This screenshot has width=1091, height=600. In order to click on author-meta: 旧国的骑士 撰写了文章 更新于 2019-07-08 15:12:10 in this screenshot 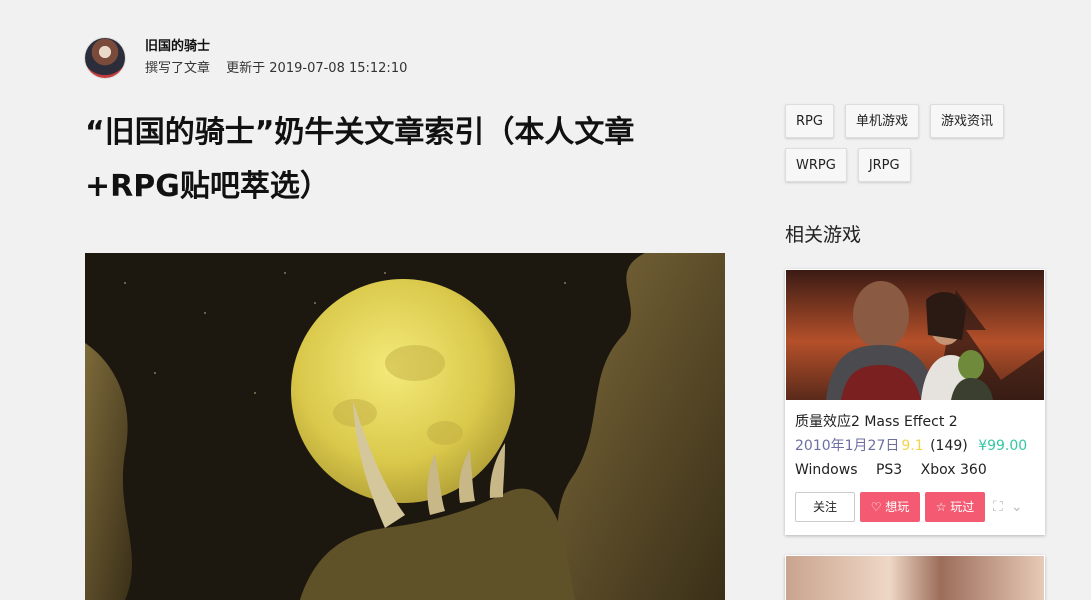, I will do `click(276, 58)`.